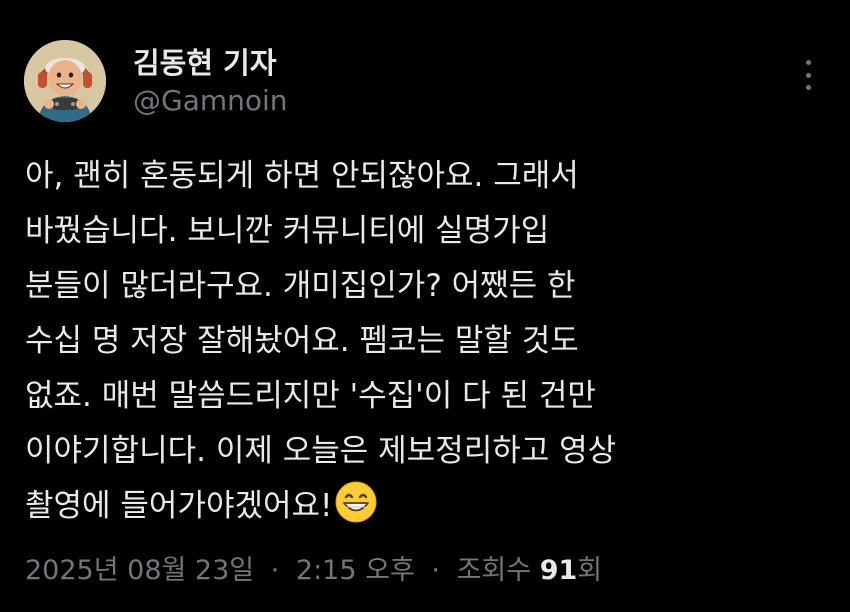  Describe the element at coordinates (302, 176) in the screenshot. I see `post-text-line: 아, 괜히 혼동되게 하면 안되잖아요. 그래서` at that location.